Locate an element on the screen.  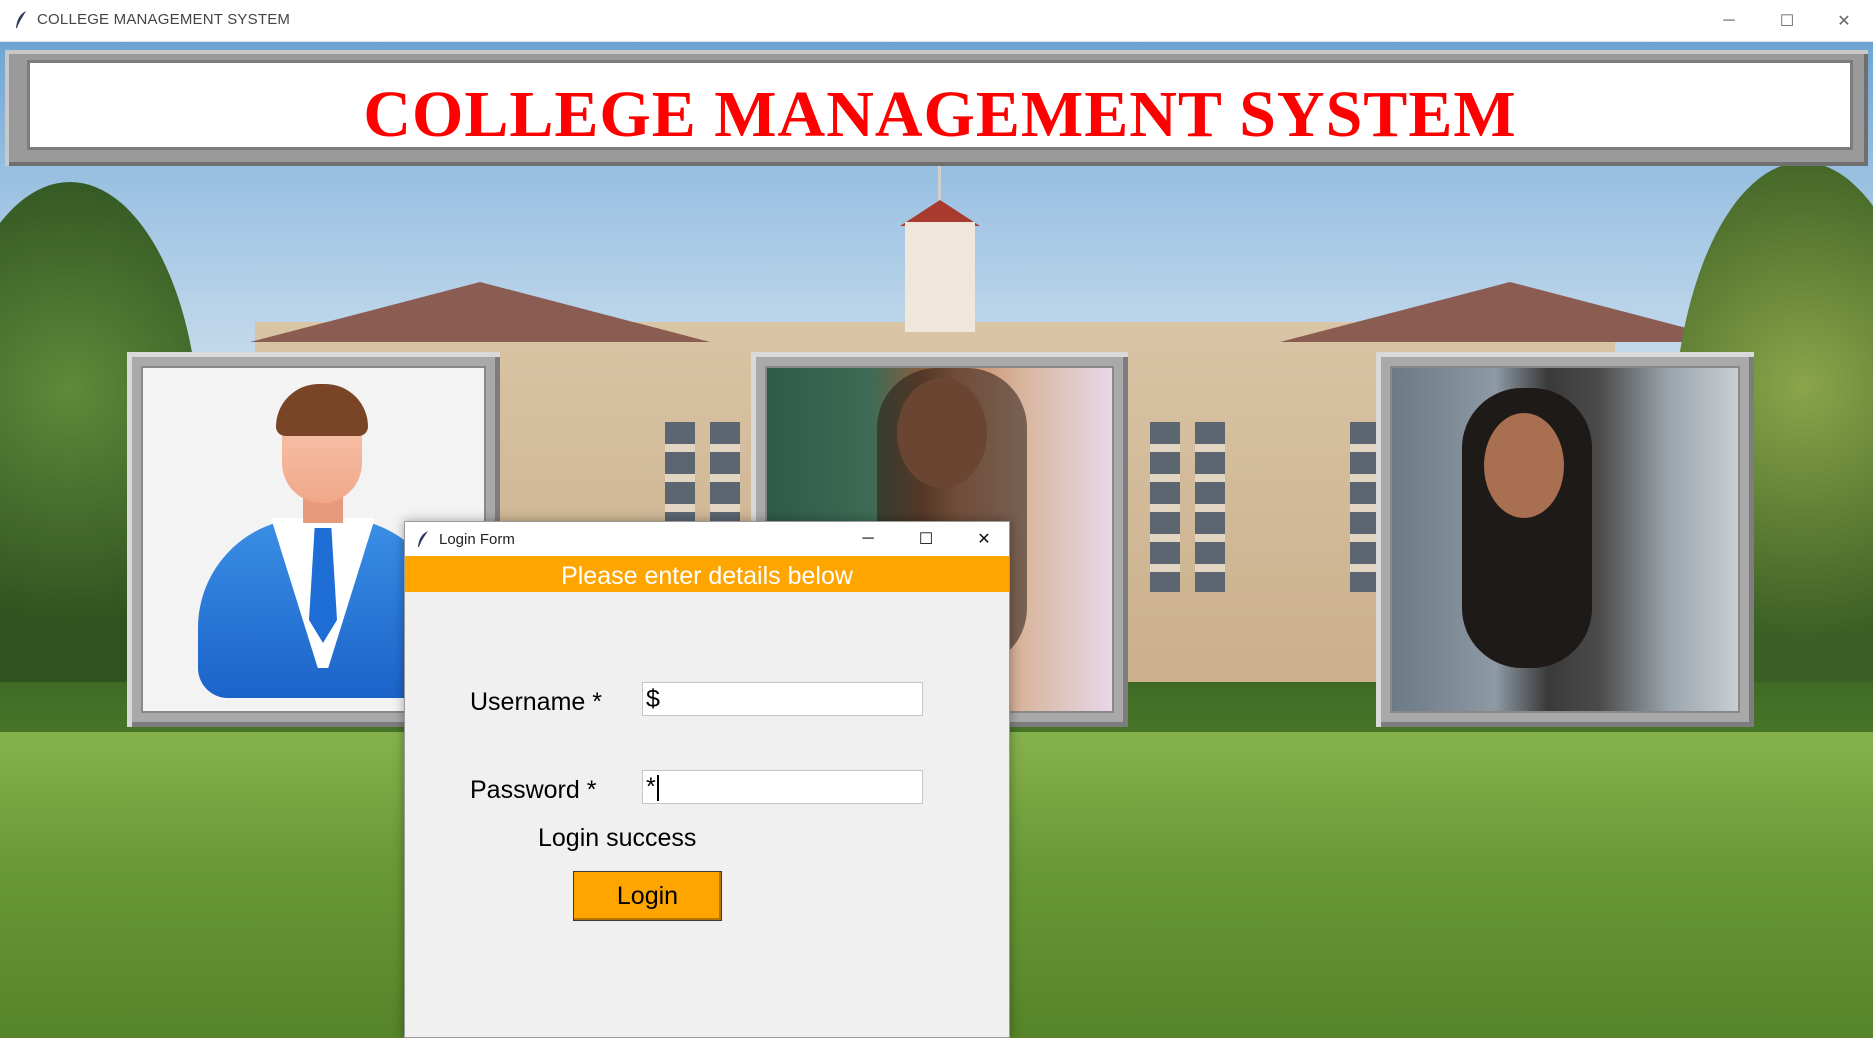
dialog-title: Login Form is located at coordinates (477, 539).